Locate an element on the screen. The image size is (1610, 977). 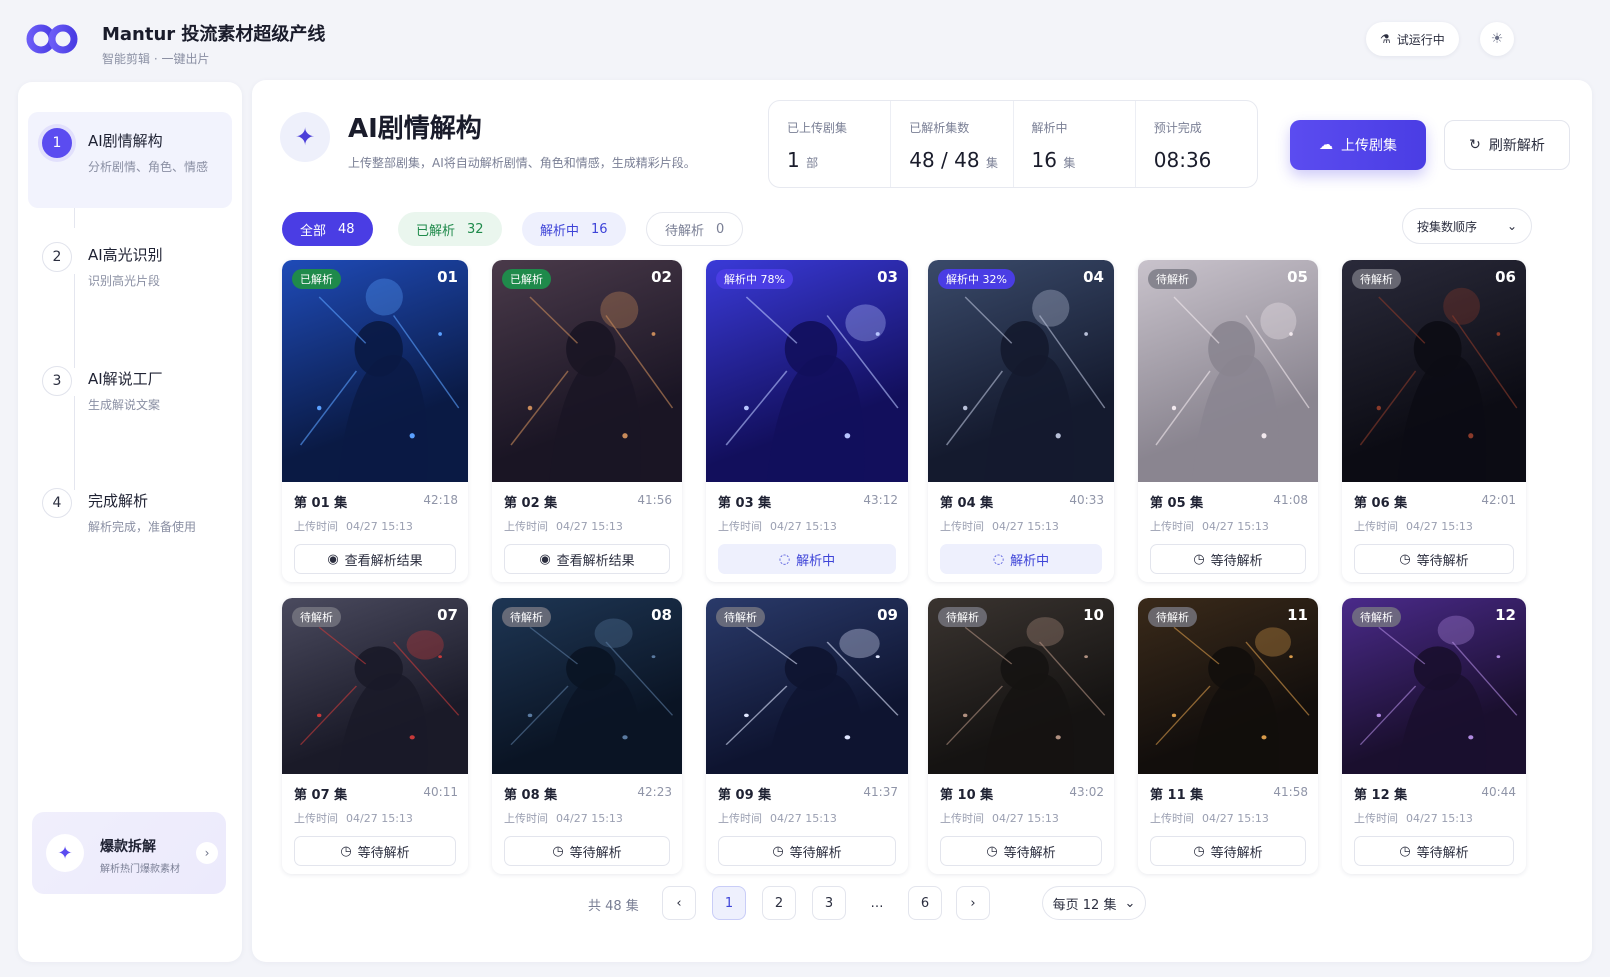
episode-thumbnail: 待解析 11 is located at coordinates (1228, 686).